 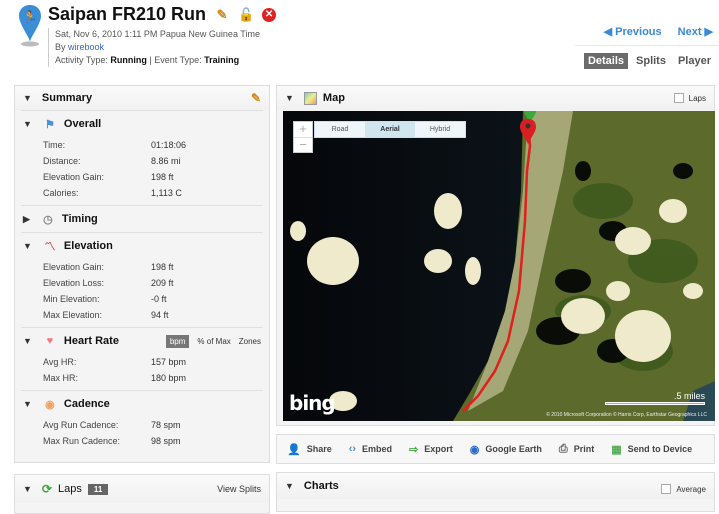 I want to click on stat-value: 78 spm, so click(x=166, y=425).